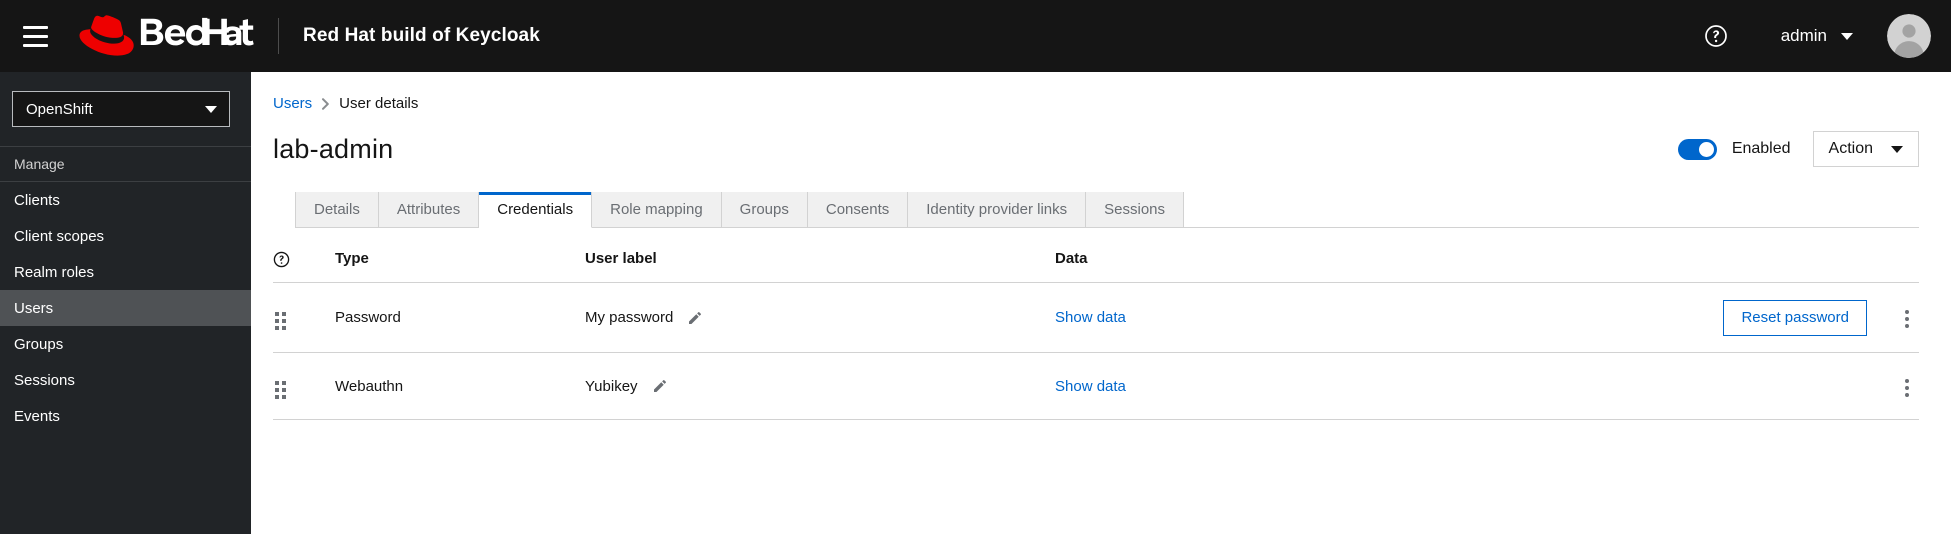 This screenshot has width=1951, height=534. Describe the element at coordinates (121, 109) in the screenshot. I see `realm-selector: OpenShift` at that location.